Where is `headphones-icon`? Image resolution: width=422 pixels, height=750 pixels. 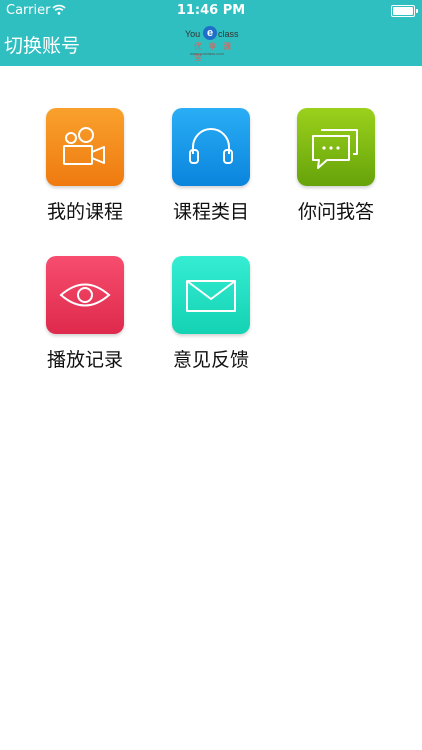
headphones-icon is located at coordinates (211, 146).